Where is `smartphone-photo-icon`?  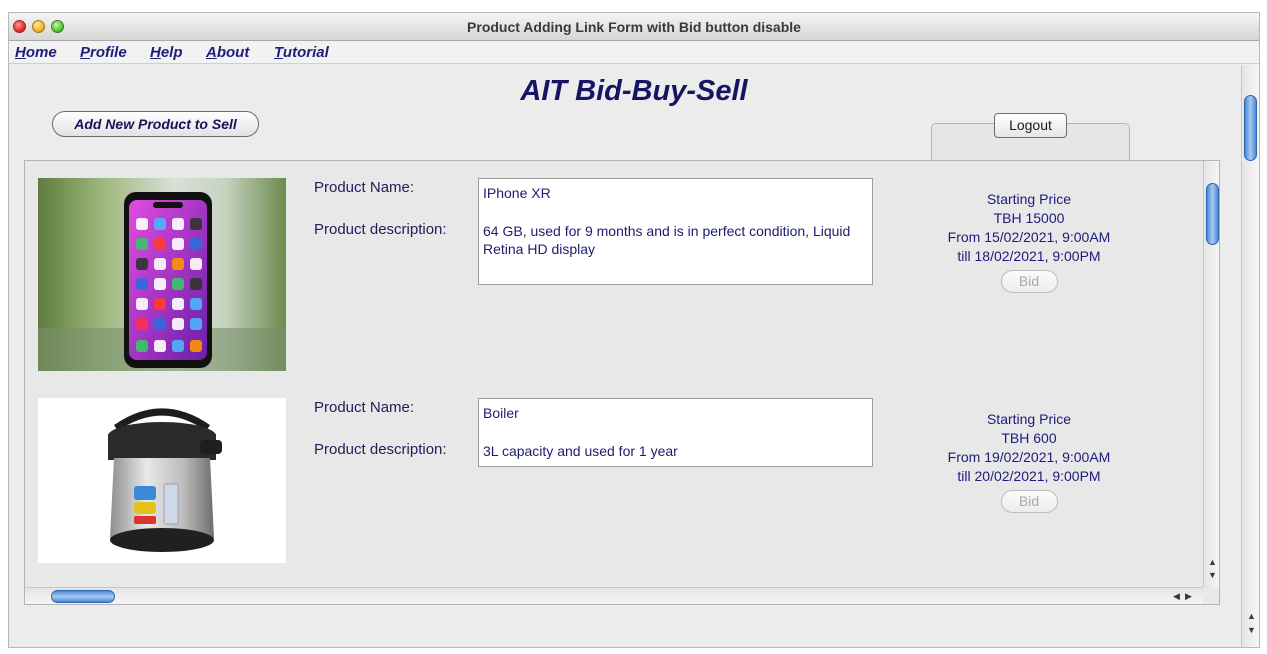 smartphone-photo-icon is located at coordinates (162, 274).